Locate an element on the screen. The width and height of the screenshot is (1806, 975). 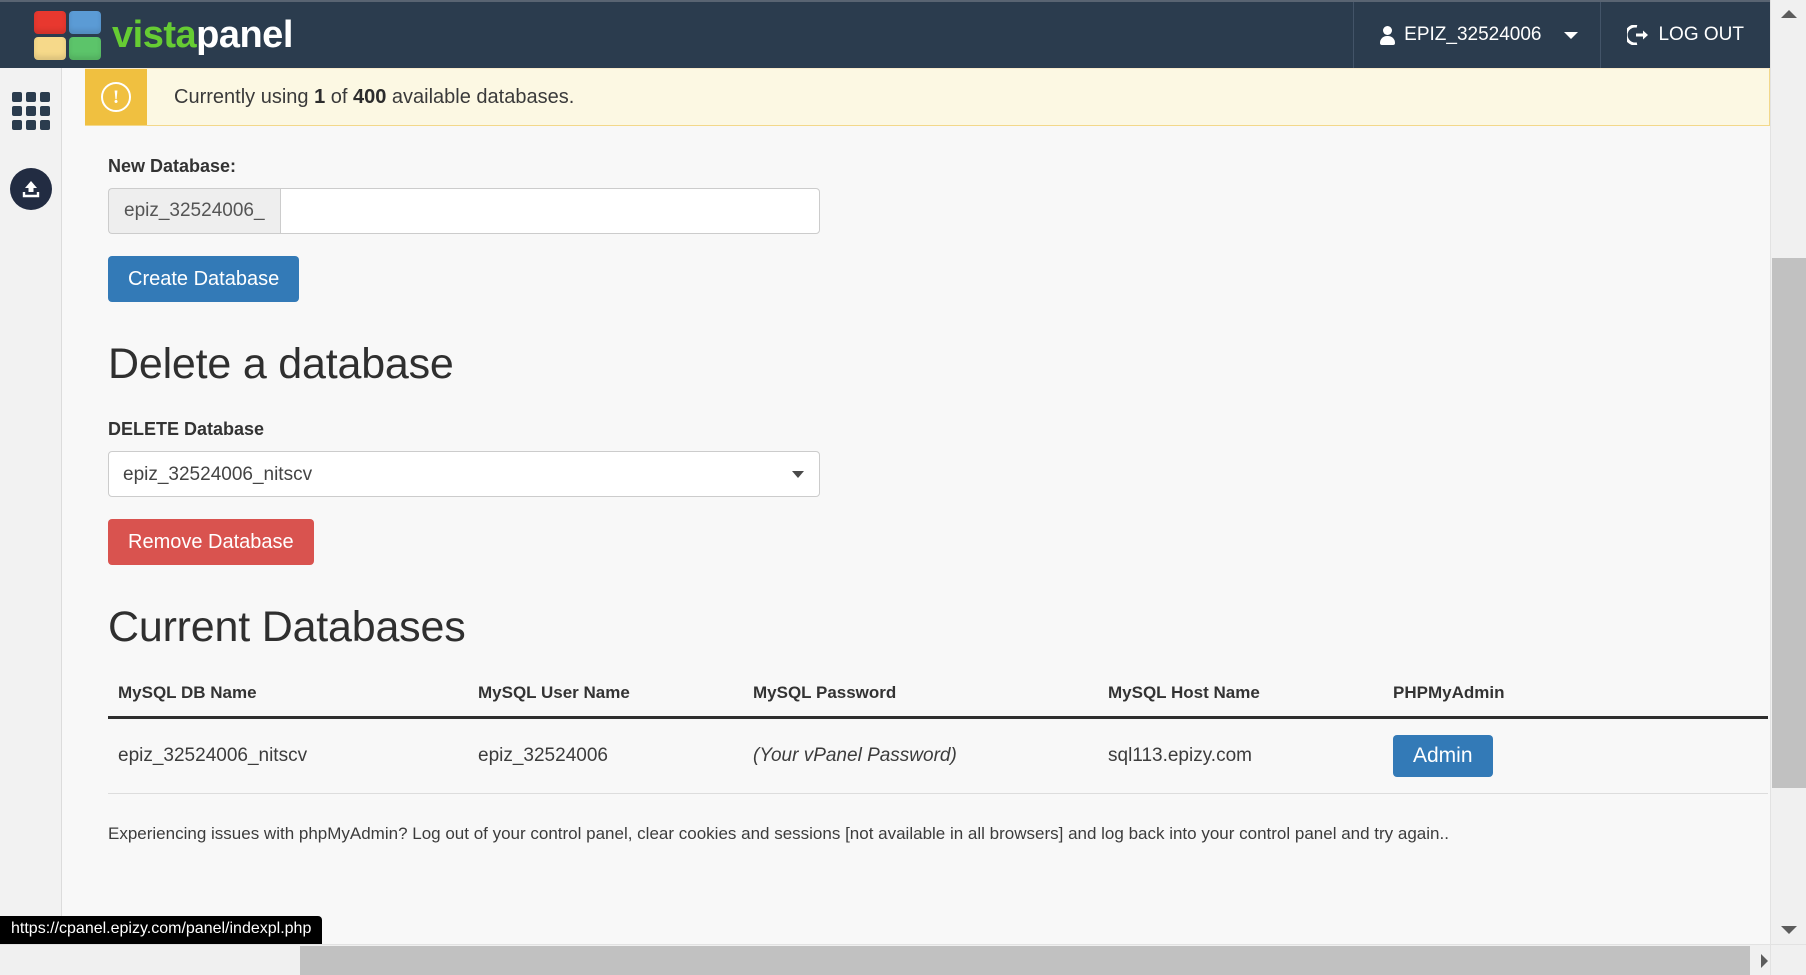
apps-grid-icon is located at coordinates (31, 111).